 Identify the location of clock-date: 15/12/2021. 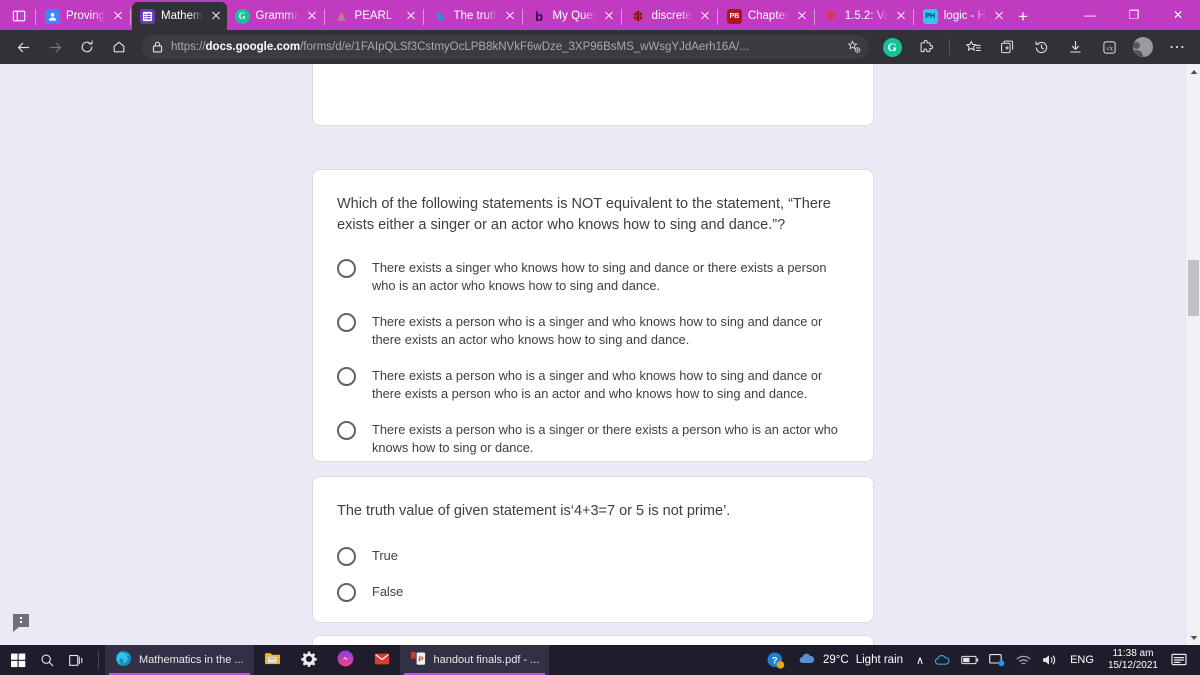
(1132, 665).